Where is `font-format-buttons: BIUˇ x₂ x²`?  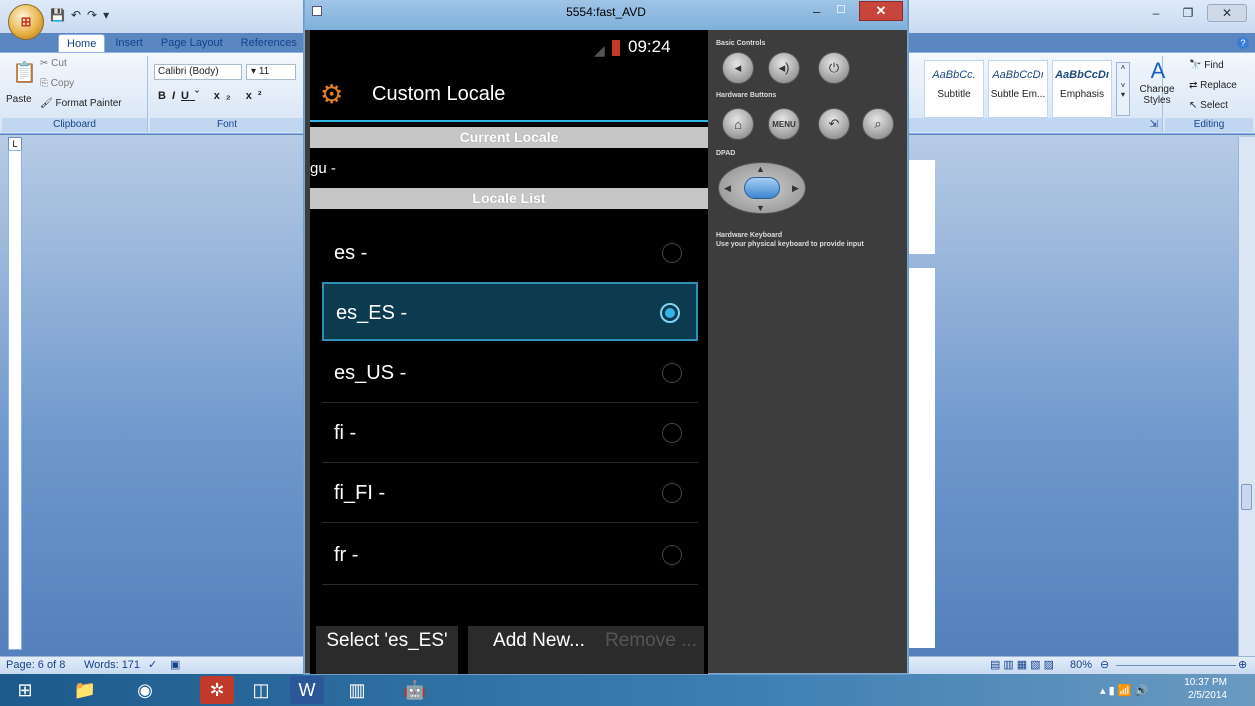
font-format-buttons: BIUˇ x₂ x² is located at coordinates (213, 96).